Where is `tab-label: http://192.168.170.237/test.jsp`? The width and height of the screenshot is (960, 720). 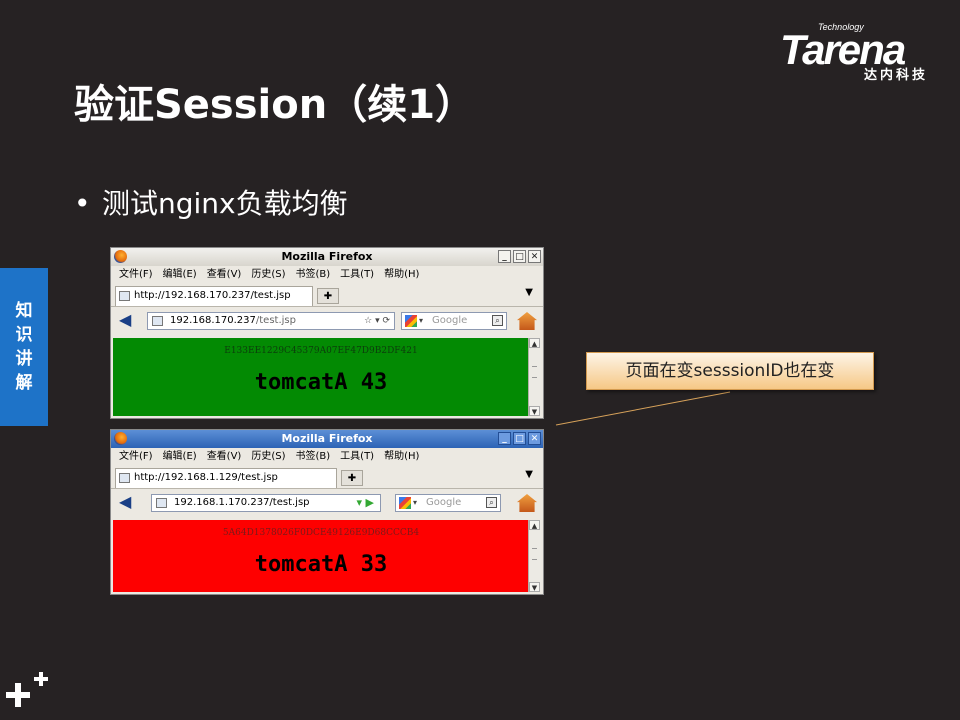
tab-label: http://192.168.170.237/test.jsp is located at coordinates (212, 295).